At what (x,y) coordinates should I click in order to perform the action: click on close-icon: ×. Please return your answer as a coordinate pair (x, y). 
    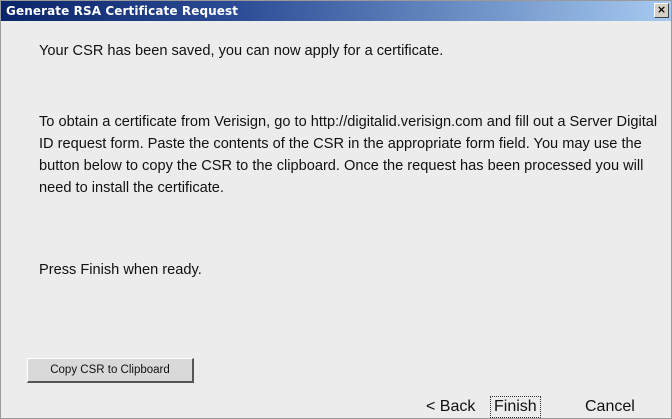
    Looking at the image, I should click on (661, 10).